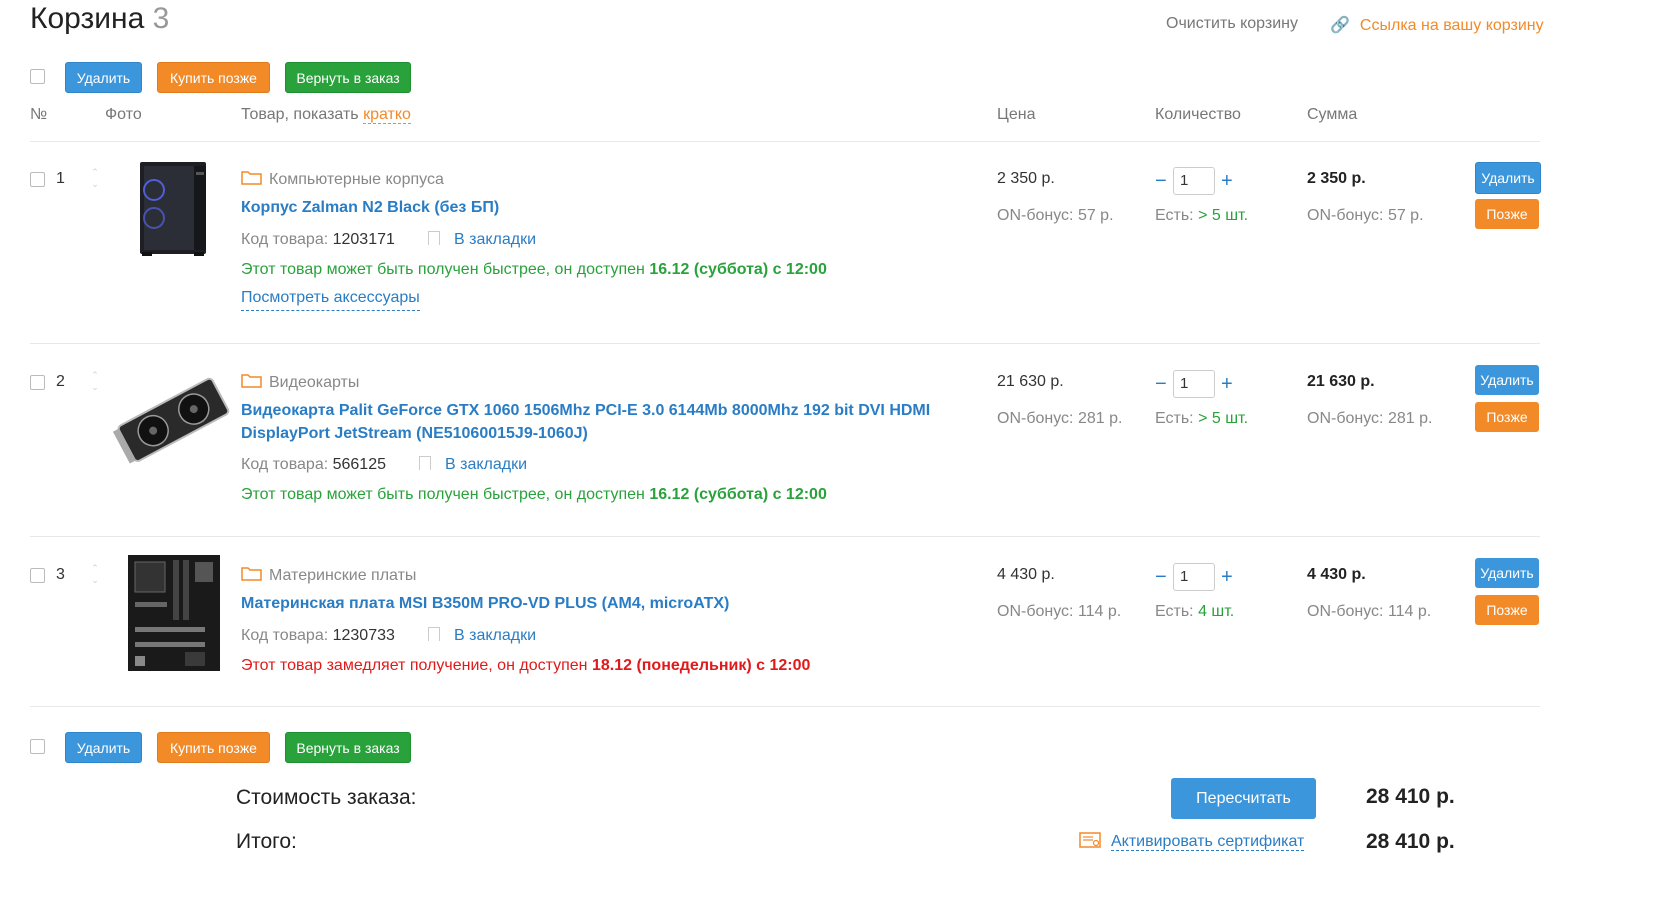 The height and width of the screenshot is (914, 1663). Describe the element at coordinates (1340, 25) in the screenshot. I see `link-icon: 🔗` at that location.